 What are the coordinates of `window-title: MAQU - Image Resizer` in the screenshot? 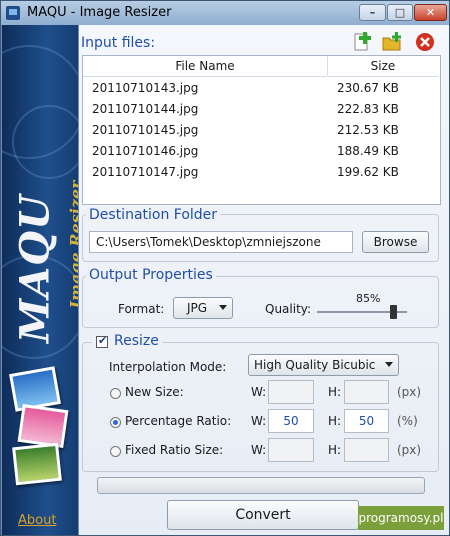 It's located at (99, 12).